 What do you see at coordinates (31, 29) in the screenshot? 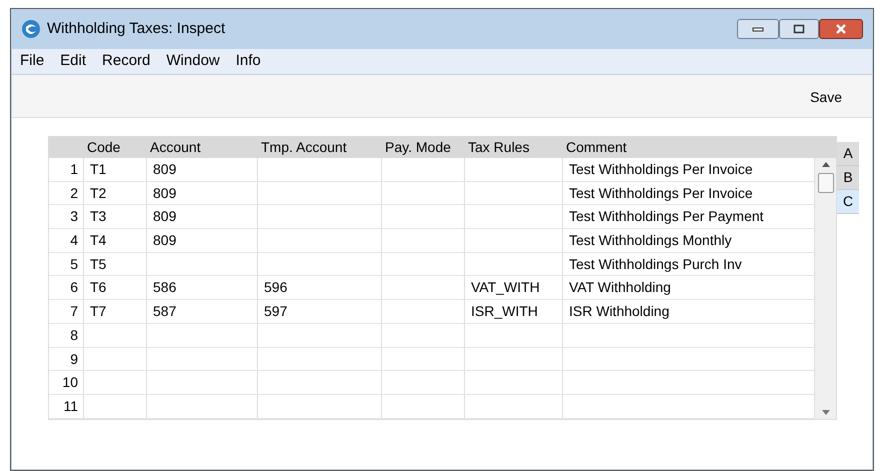
I see `app-logo-icon` at bounding box center [31, 29].